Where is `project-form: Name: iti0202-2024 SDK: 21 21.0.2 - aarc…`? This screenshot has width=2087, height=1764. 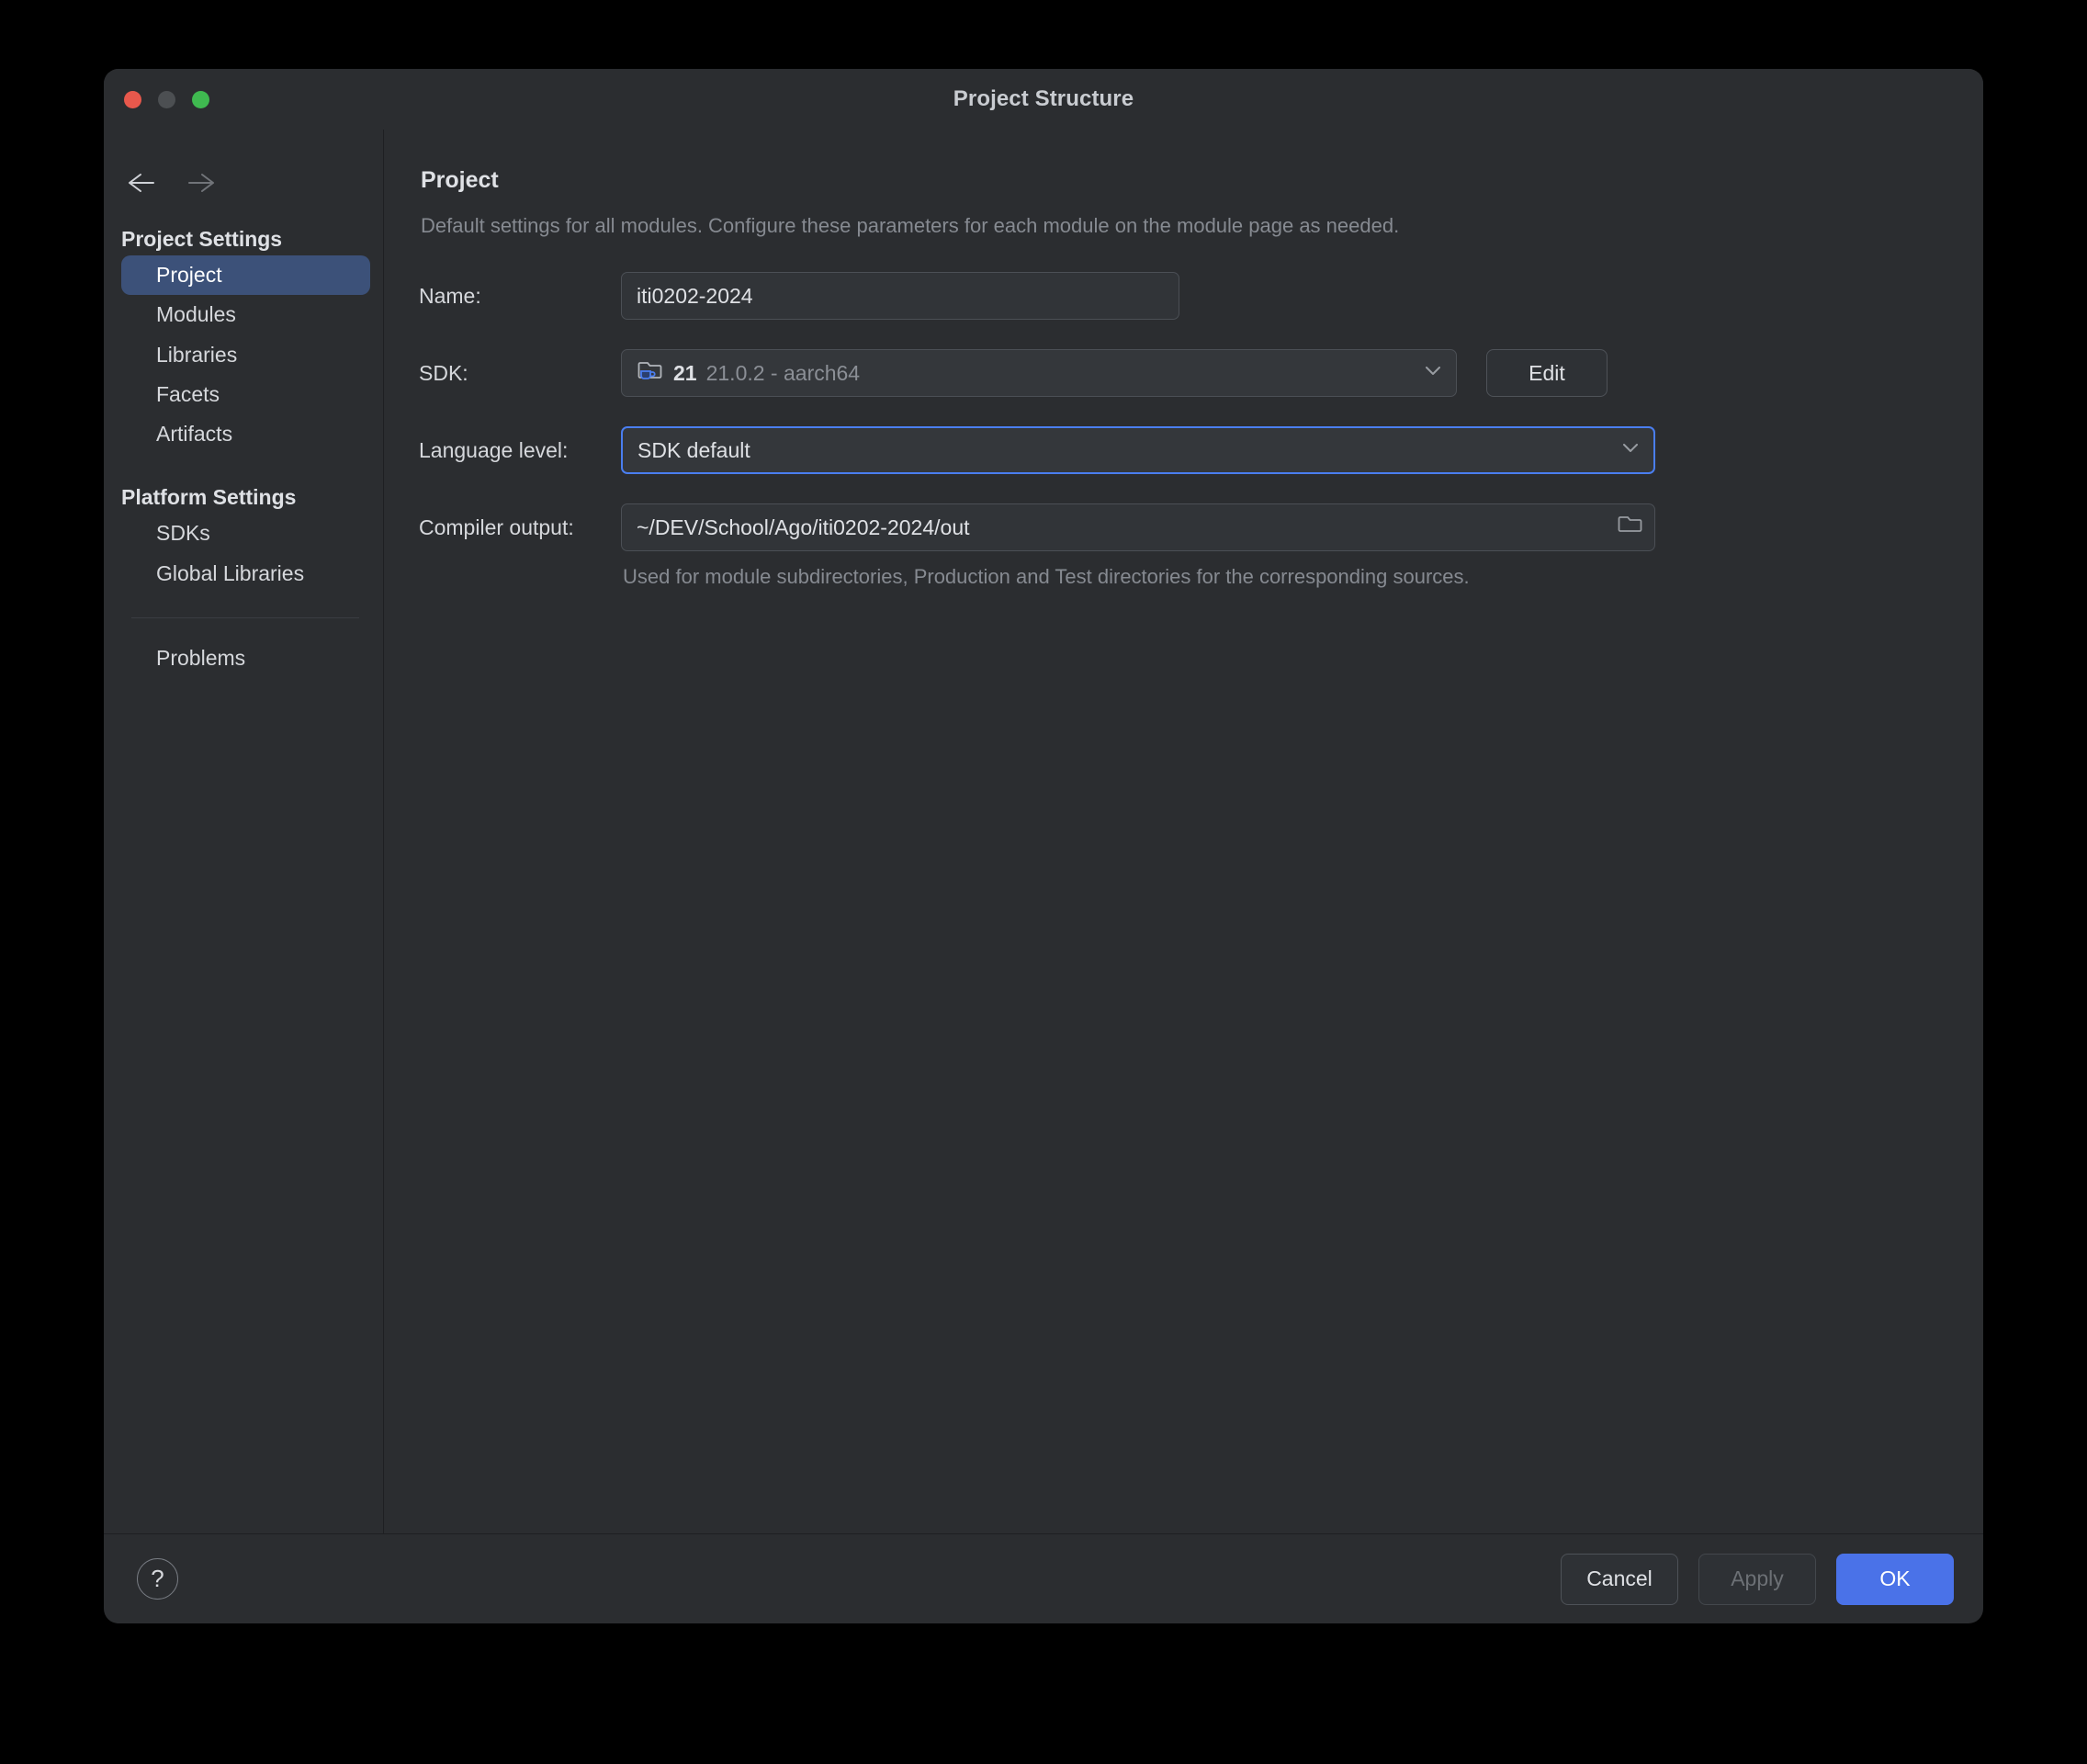
project-form: Name: iti0202-2024 SDK: 21 21.0.2 - aarc… is located at coordinates (1201, 430).